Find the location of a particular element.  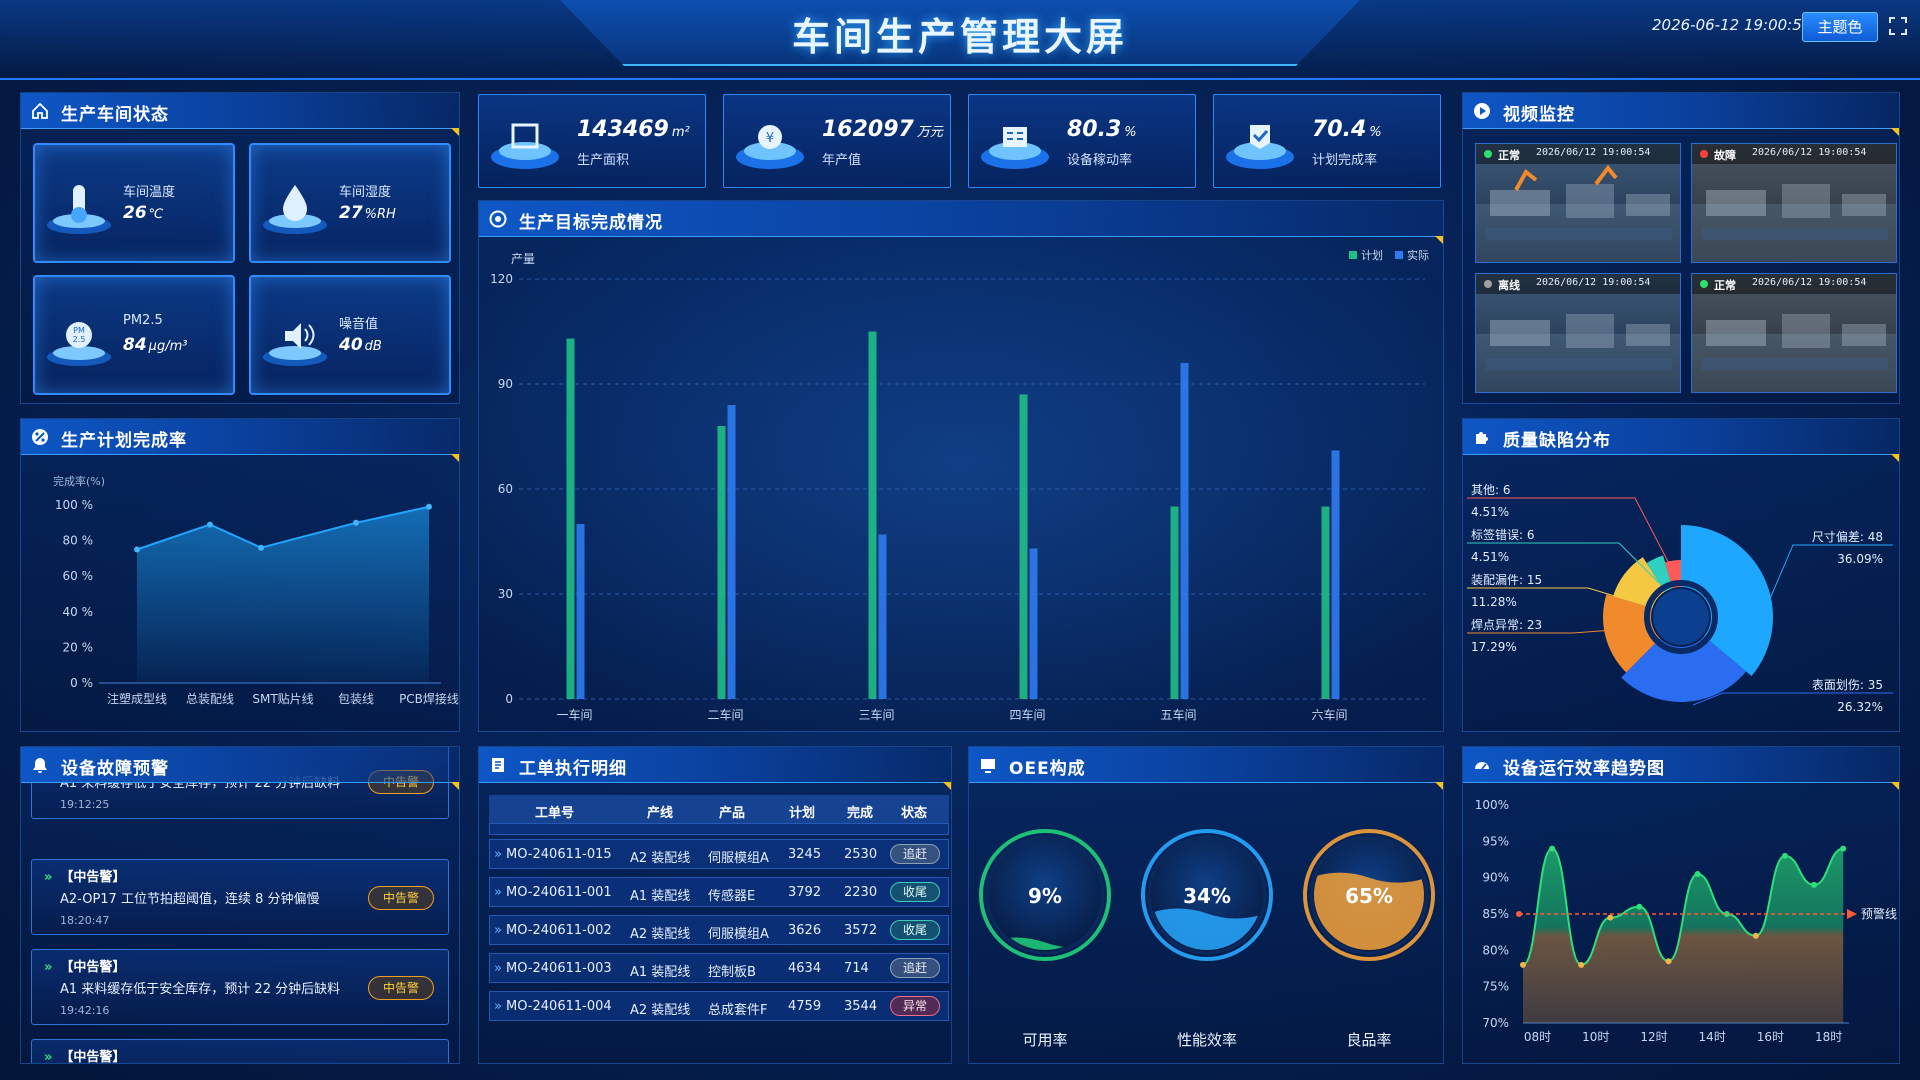

env-value: 27 %RH is located at coordinates (367, 213).